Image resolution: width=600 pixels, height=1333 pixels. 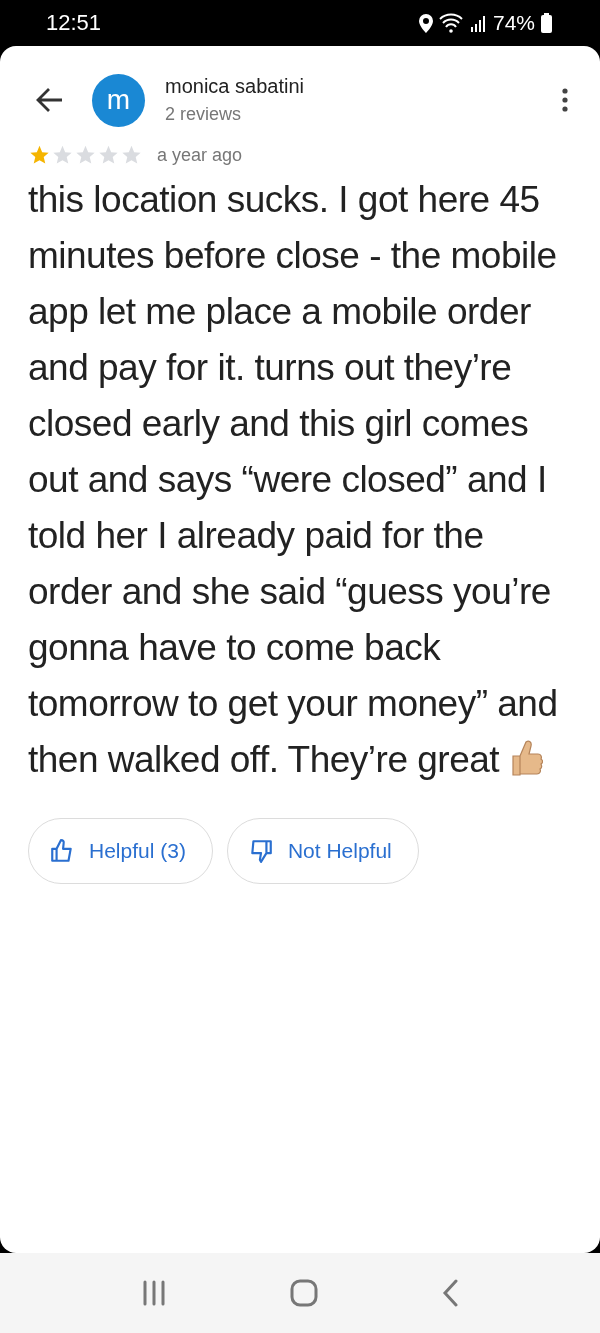 What do you see at coordinates (546, 23) in the screenshot?
I see `battery-icon` at bounding box center [546, 23].